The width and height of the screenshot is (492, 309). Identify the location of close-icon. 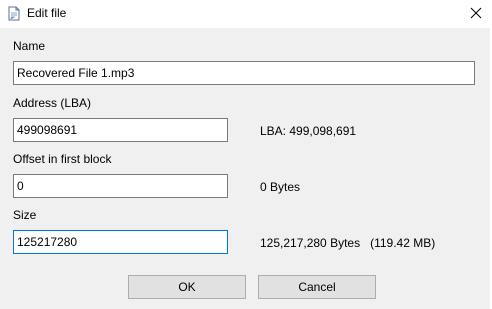
(476, 14).